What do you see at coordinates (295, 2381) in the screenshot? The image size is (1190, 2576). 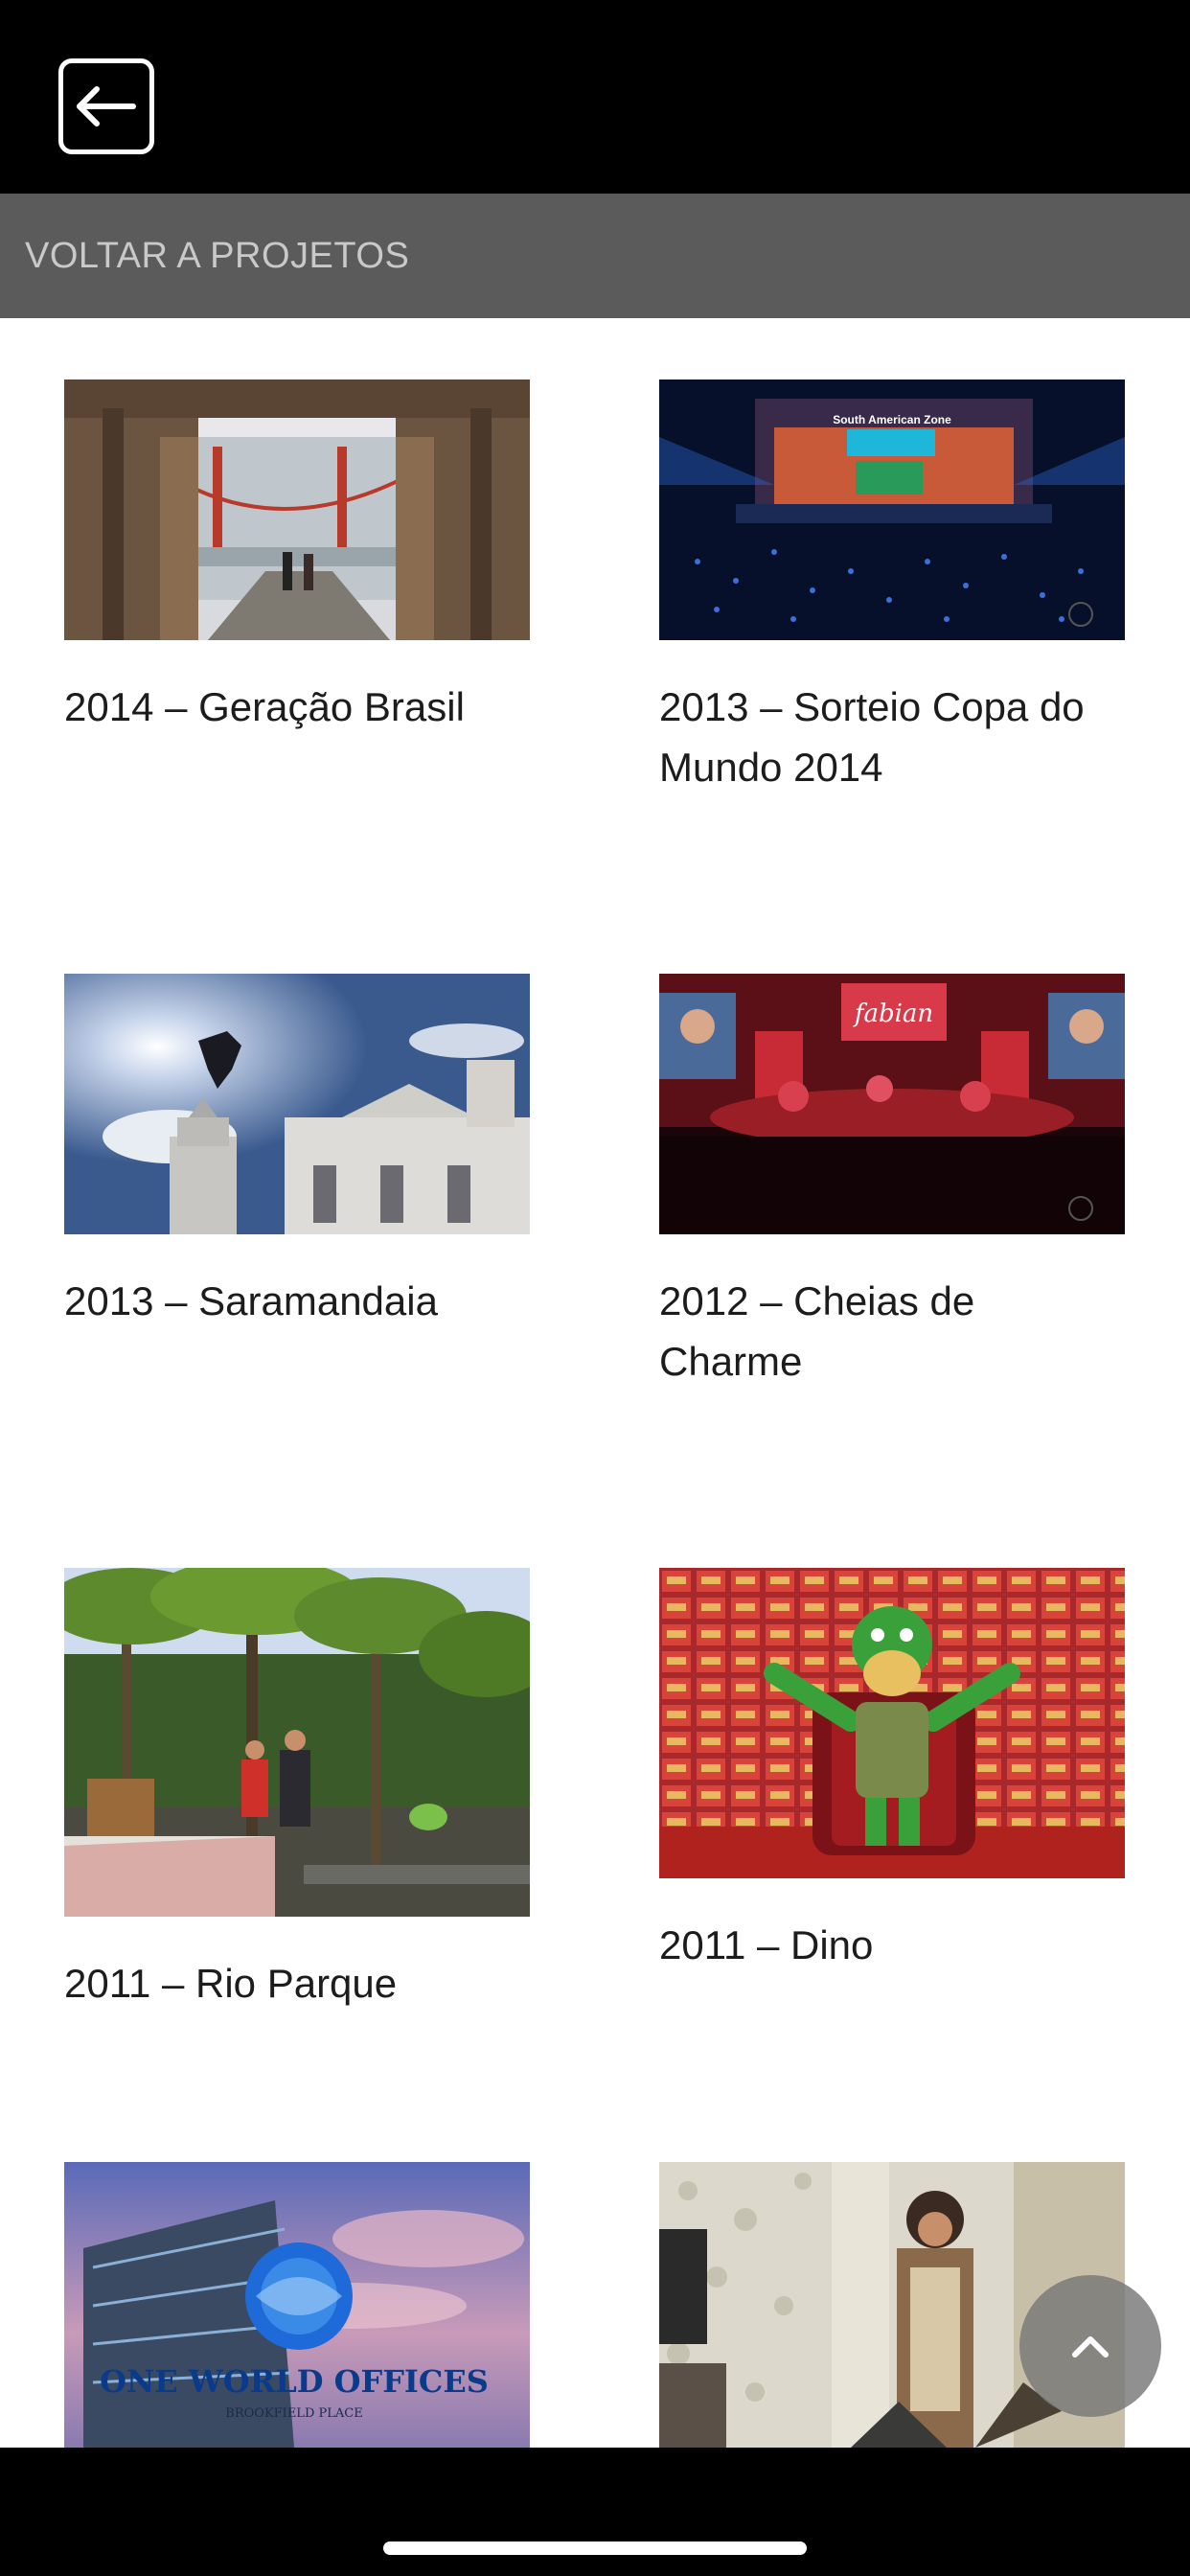 I see `project-image-text: ONE WORLD OFFICES` at bounding box center [295, 2381].